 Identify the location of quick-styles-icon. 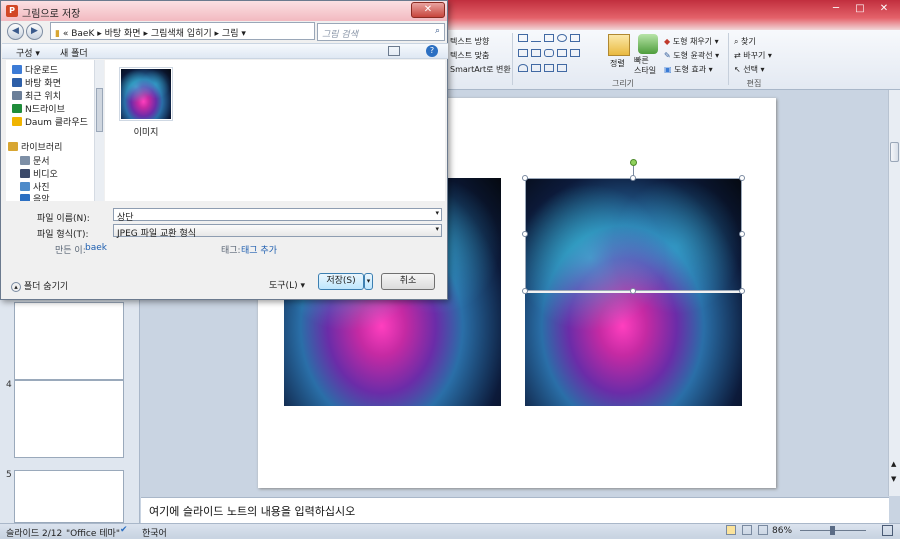
(648, 44).